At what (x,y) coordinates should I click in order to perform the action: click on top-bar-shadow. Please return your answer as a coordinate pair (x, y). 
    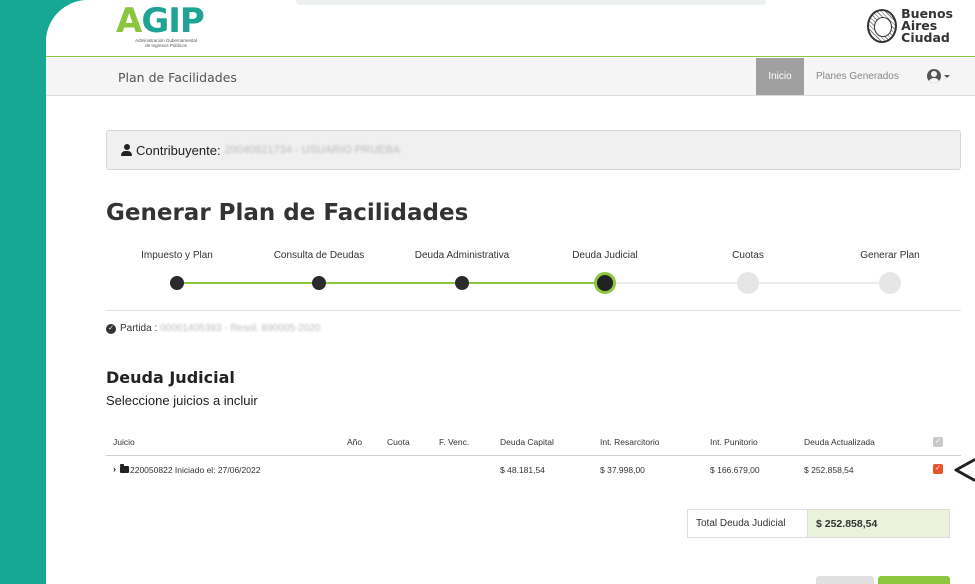
    Looking at the image, I should click on (531, 2).